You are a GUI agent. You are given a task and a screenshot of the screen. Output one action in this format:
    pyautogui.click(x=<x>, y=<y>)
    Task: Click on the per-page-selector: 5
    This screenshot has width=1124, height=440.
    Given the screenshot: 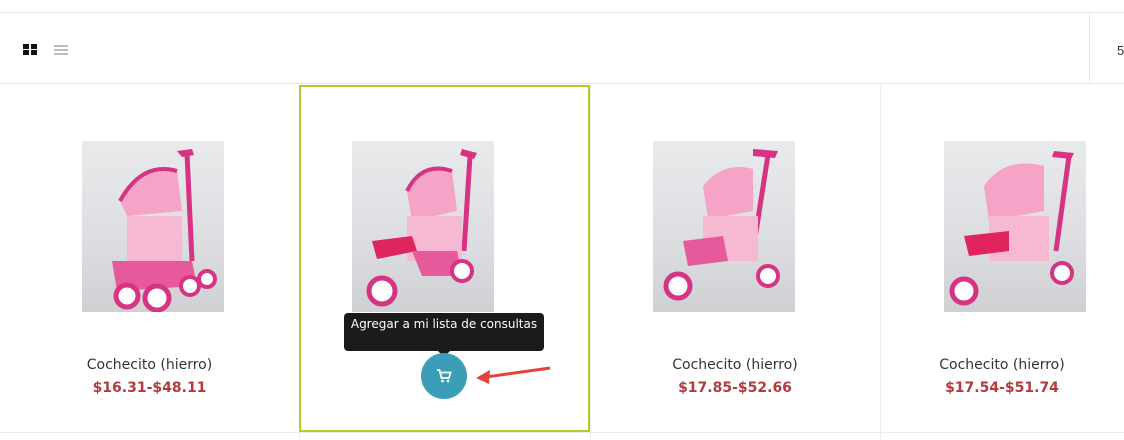 What is the action you would take?
    pyautogui.click(x=1120, y=50)
    